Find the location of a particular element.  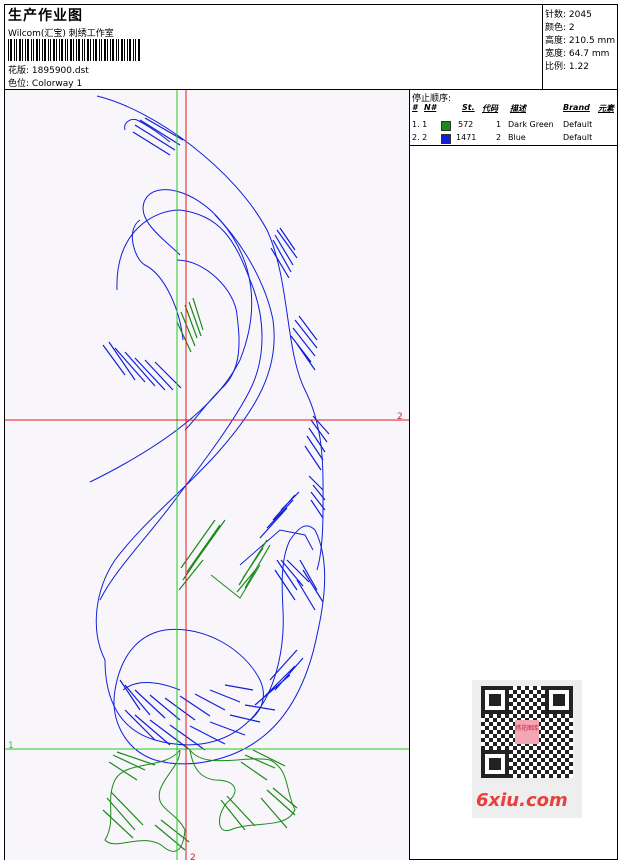

colorway-label: 色位: is located at coordinates (19, 84).